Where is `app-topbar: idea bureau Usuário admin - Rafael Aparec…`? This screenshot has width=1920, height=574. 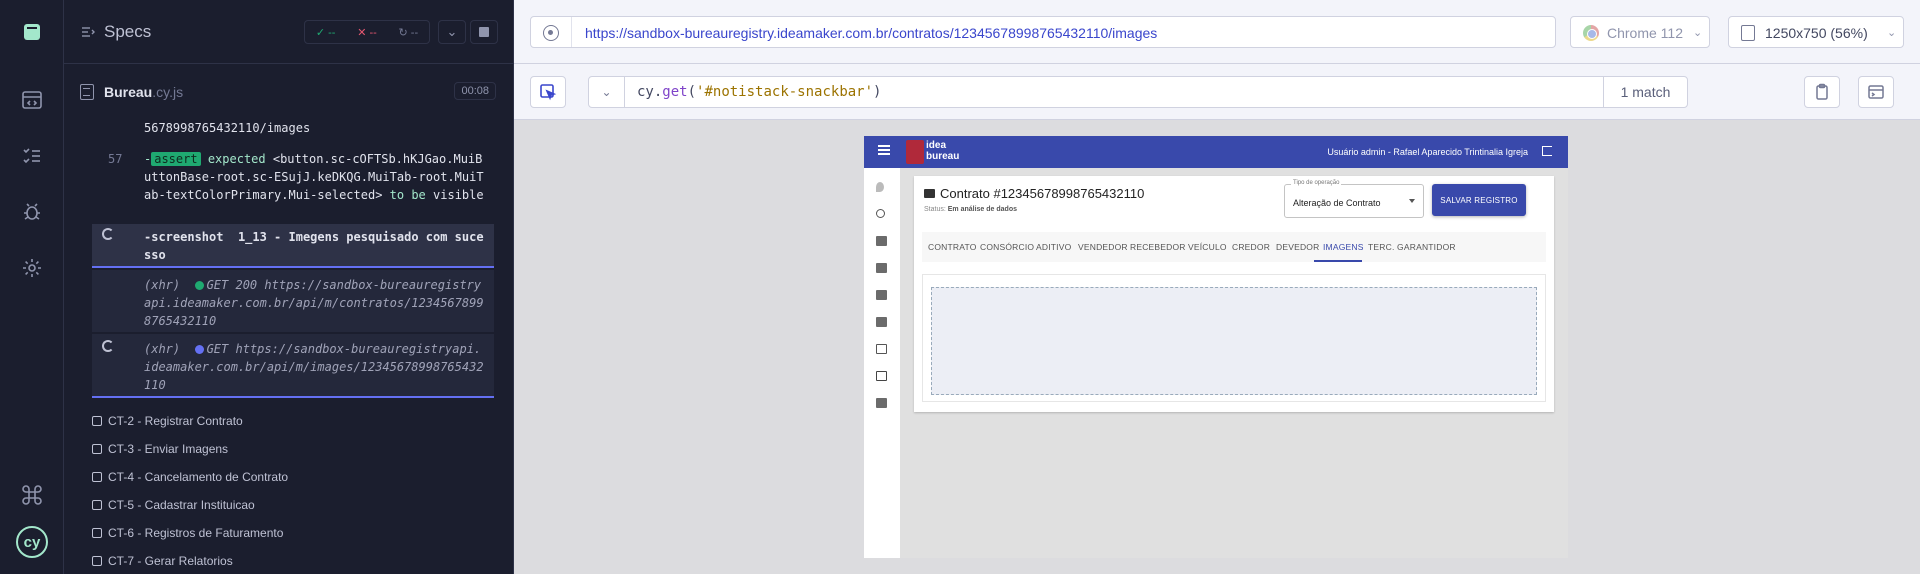 app-topbar: idea bureau Usuário admin - Rafael Aparec… is located at coordinates (1216, 152).